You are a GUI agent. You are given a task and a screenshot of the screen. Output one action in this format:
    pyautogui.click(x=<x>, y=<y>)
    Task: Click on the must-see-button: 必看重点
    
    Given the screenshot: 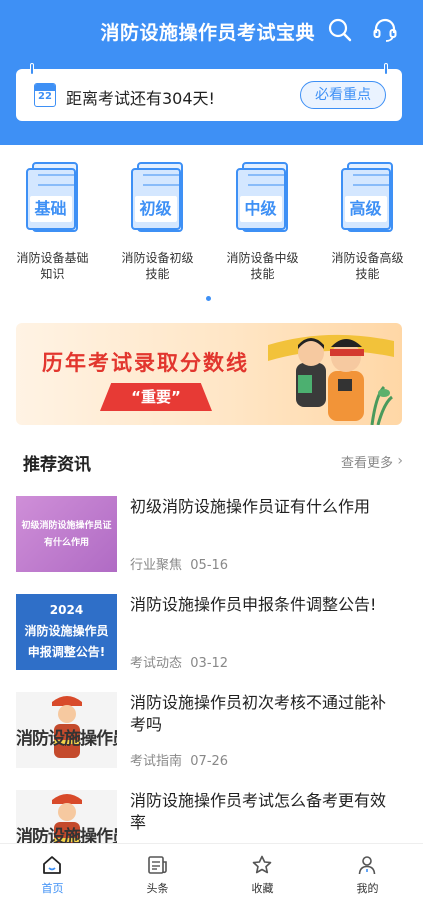 What is the action you would take?
    pyautogui.click(x=343, y=95)
    